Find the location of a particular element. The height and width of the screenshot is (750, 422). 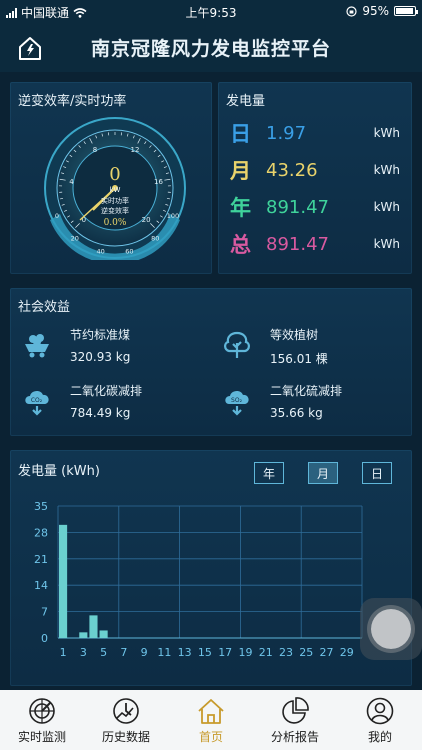

social-amount-tree: 156.01 棵 is located at coordinates (299, 359).